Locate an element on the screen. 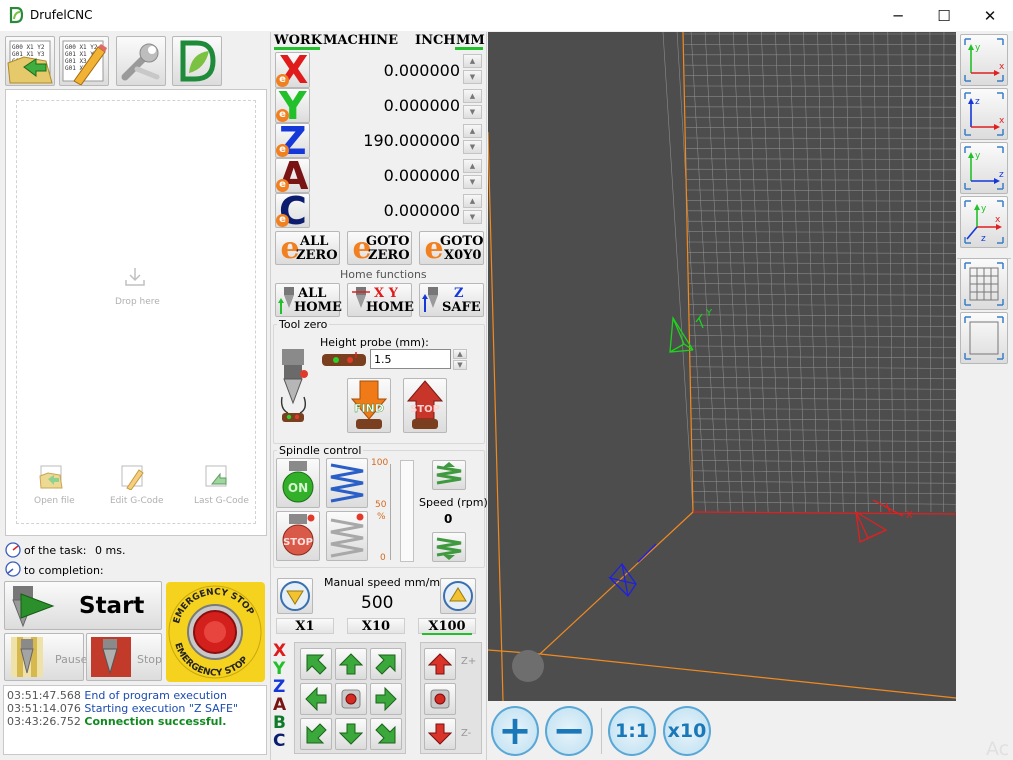  axis-z-up: ▲ is located at coordinates (472, 131).